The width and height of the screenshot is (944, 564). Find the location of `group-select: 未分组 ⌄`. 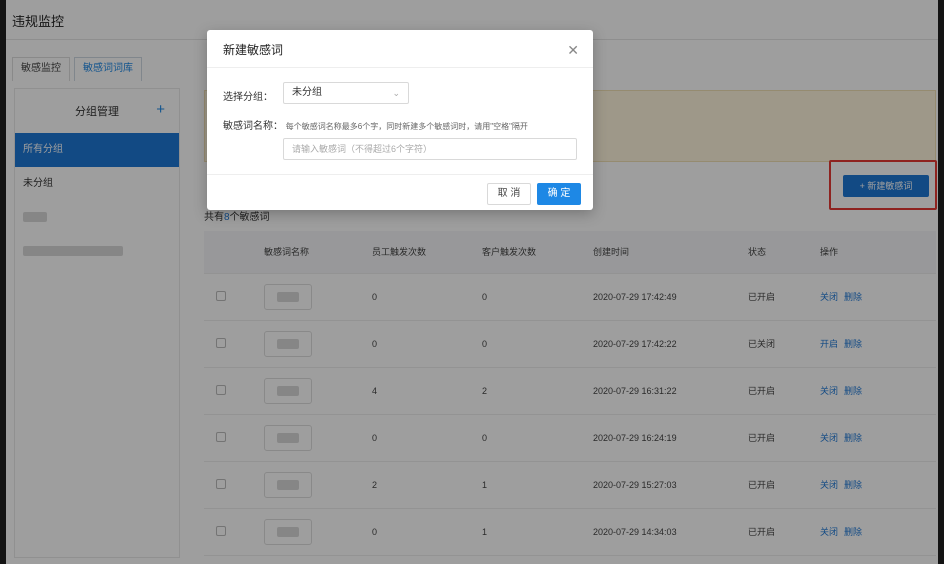

group-select: 未分组 ⌄ is located at coordinates (346, 93).